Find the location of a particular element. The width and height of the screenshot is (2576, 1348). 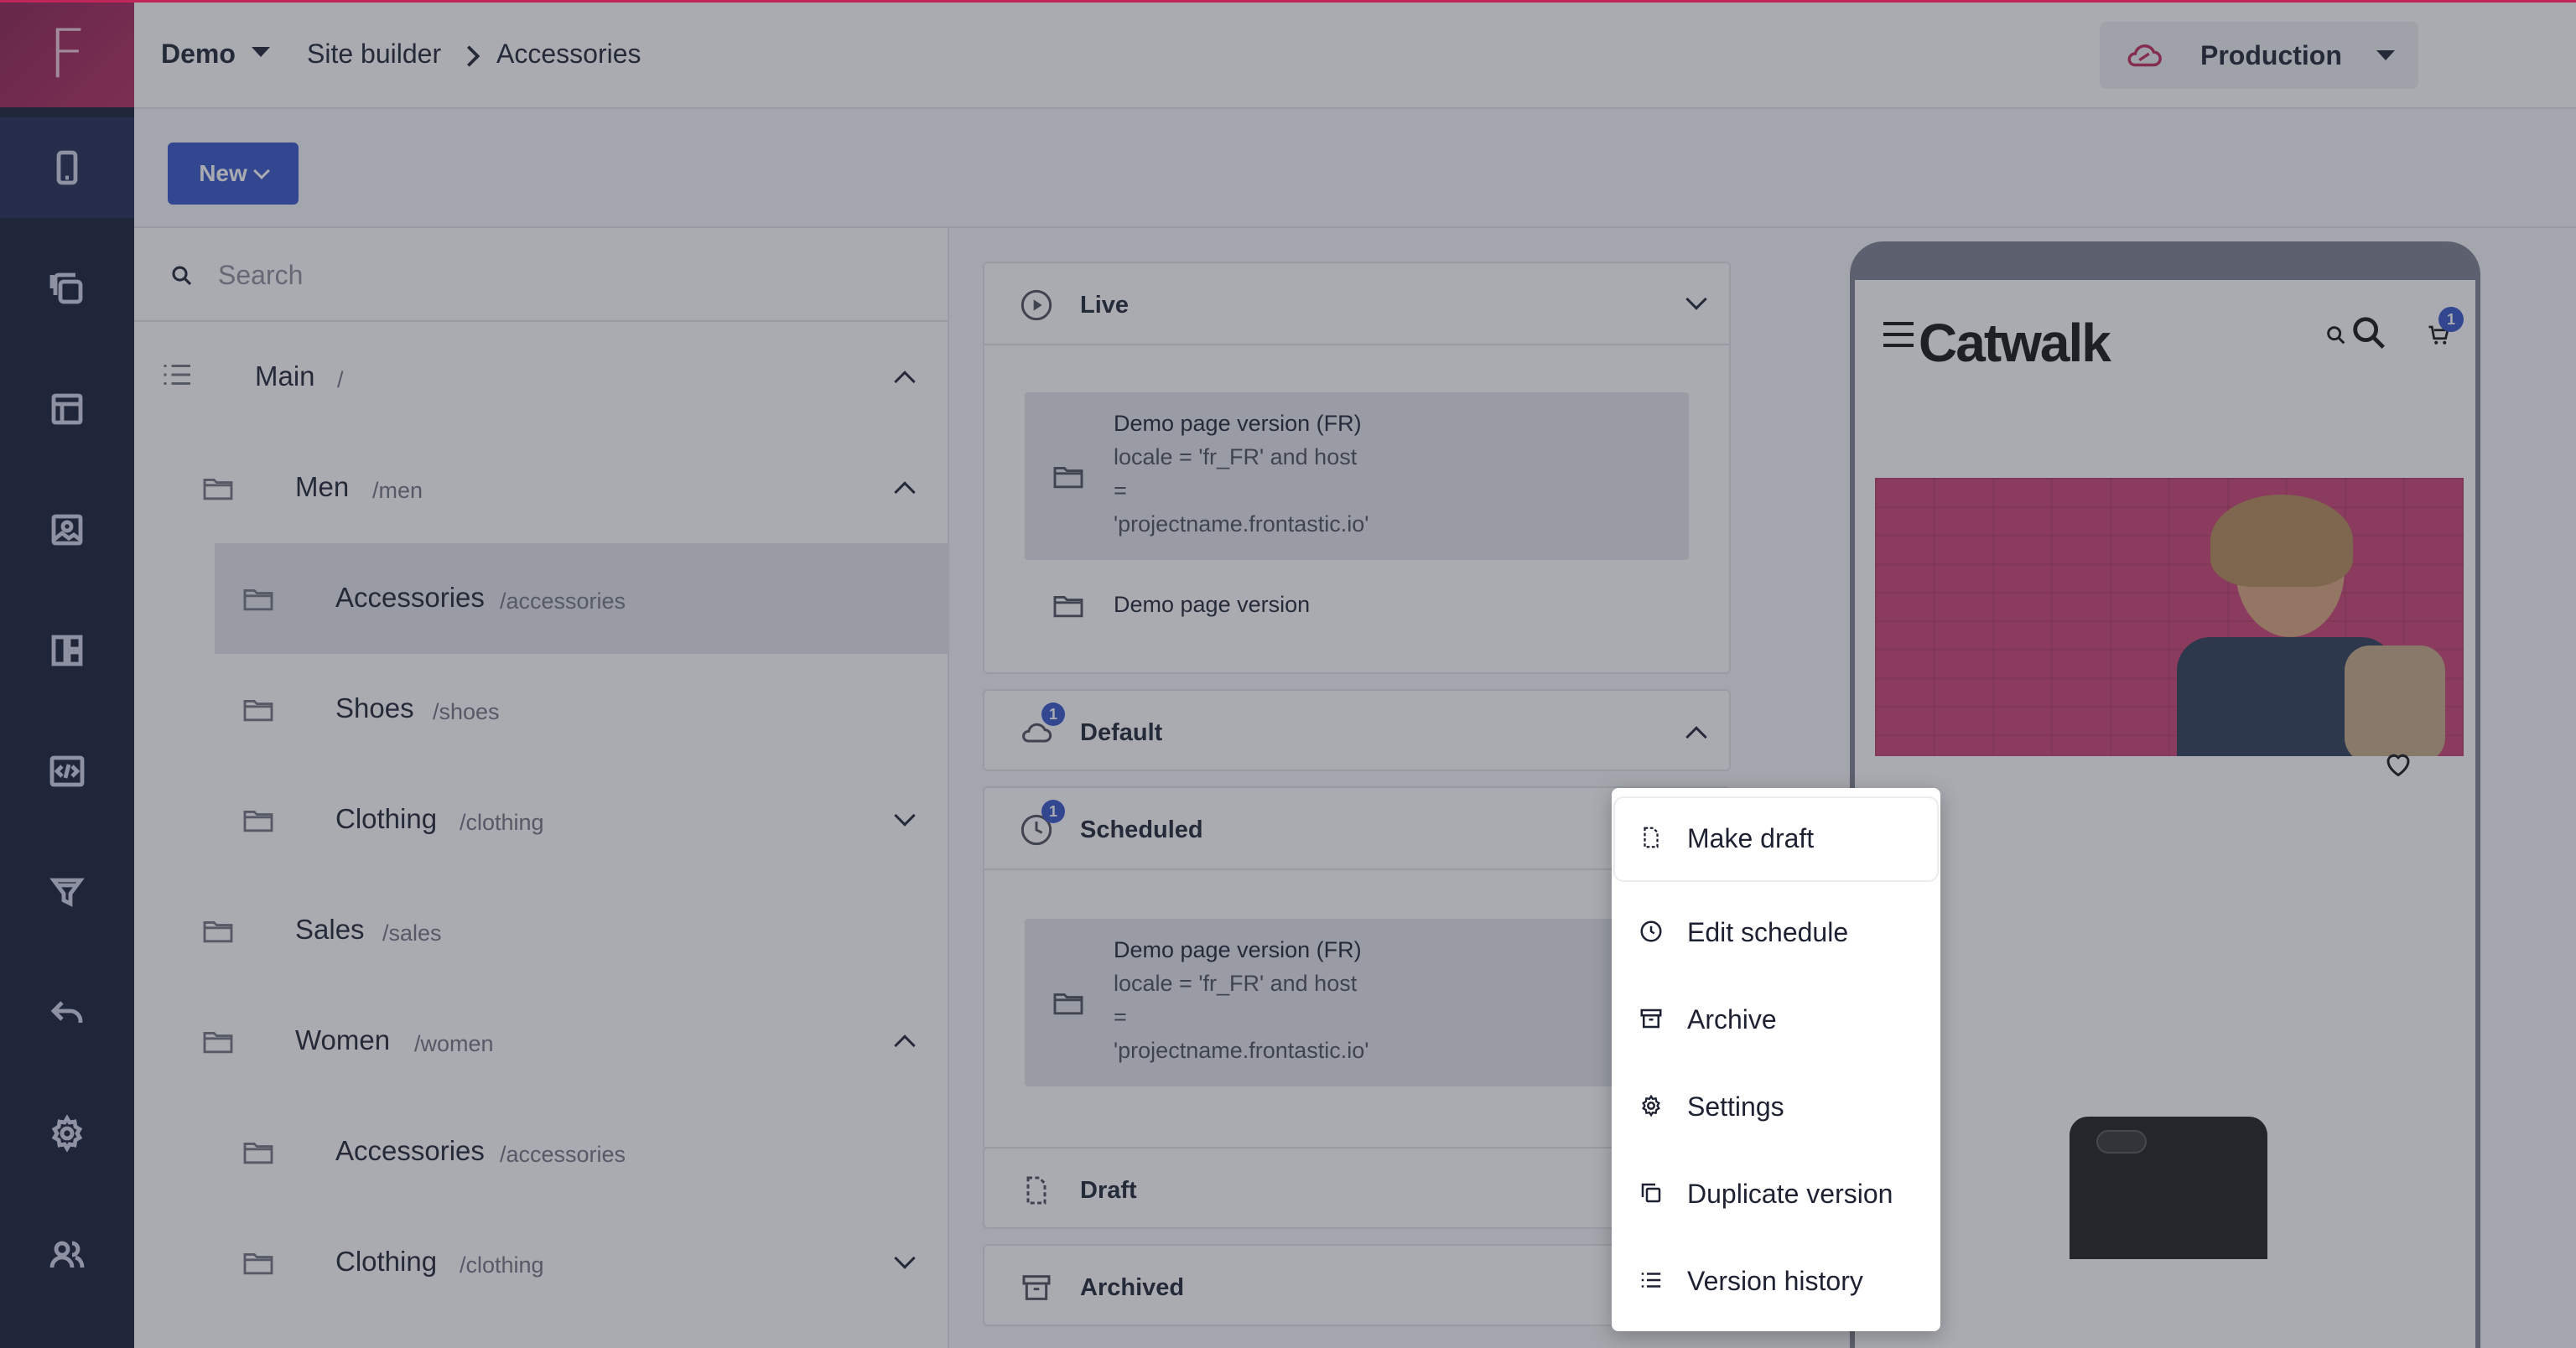

menu-item-label: Duplicate version is located at coordinates (1790, 1194).